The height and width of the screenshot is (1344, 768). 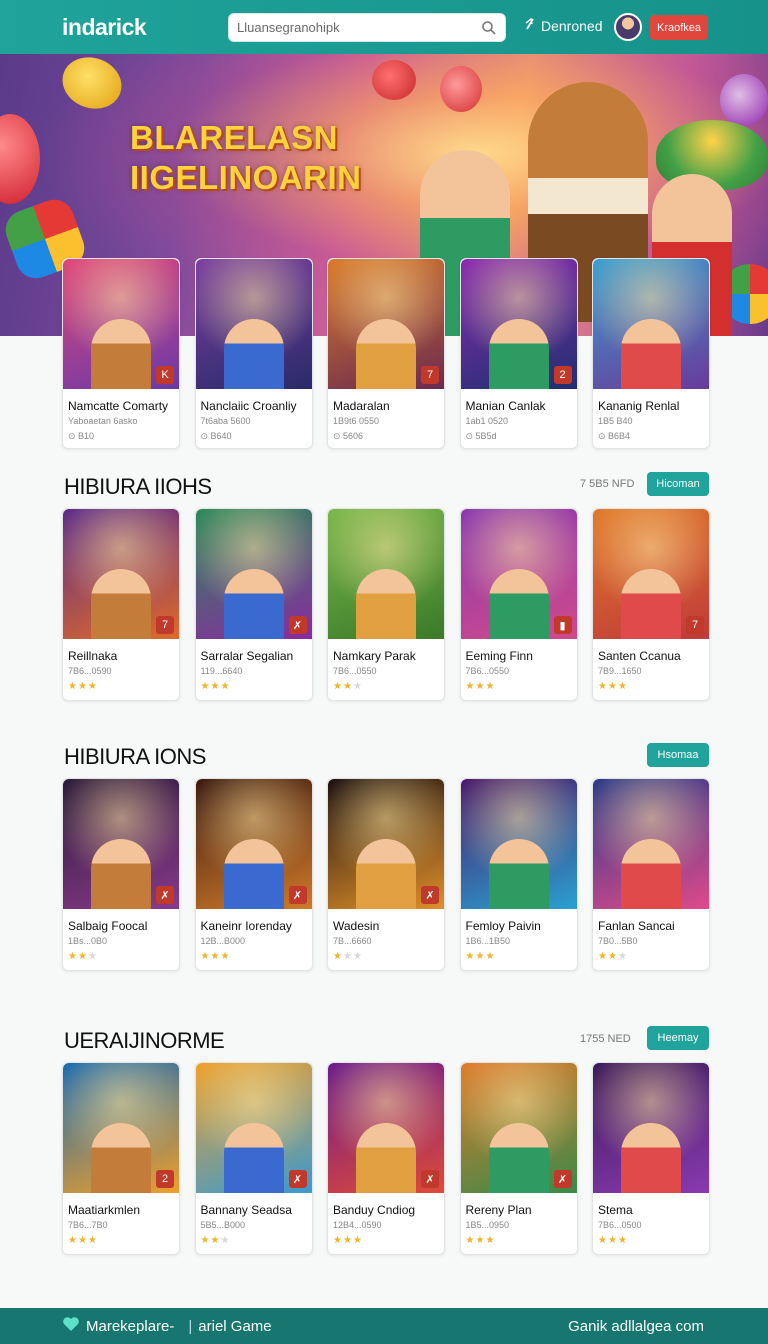 I want to click on site-logo: indarick, so click(x=142, y=27).